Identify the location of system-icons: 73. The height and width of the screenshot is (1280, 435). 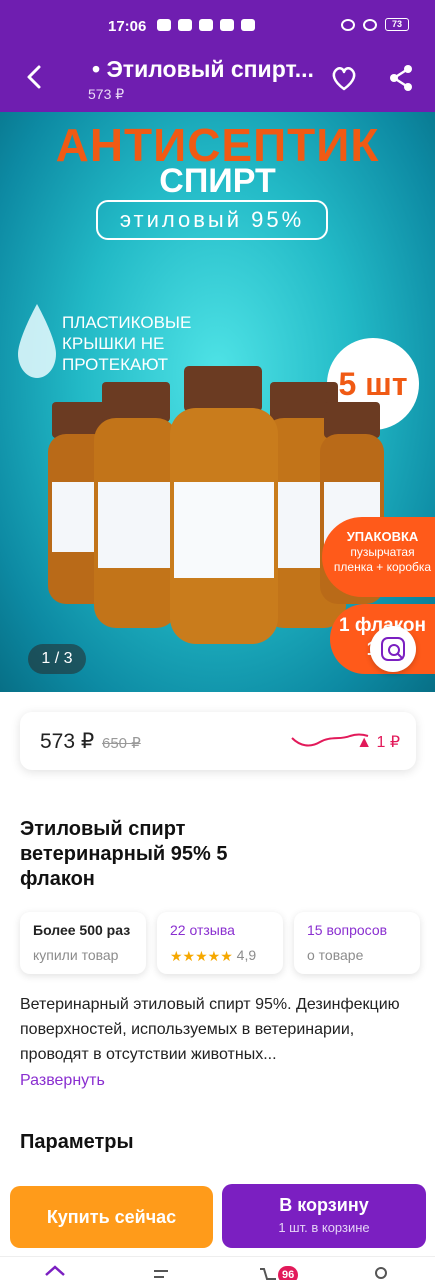
(375, 24).